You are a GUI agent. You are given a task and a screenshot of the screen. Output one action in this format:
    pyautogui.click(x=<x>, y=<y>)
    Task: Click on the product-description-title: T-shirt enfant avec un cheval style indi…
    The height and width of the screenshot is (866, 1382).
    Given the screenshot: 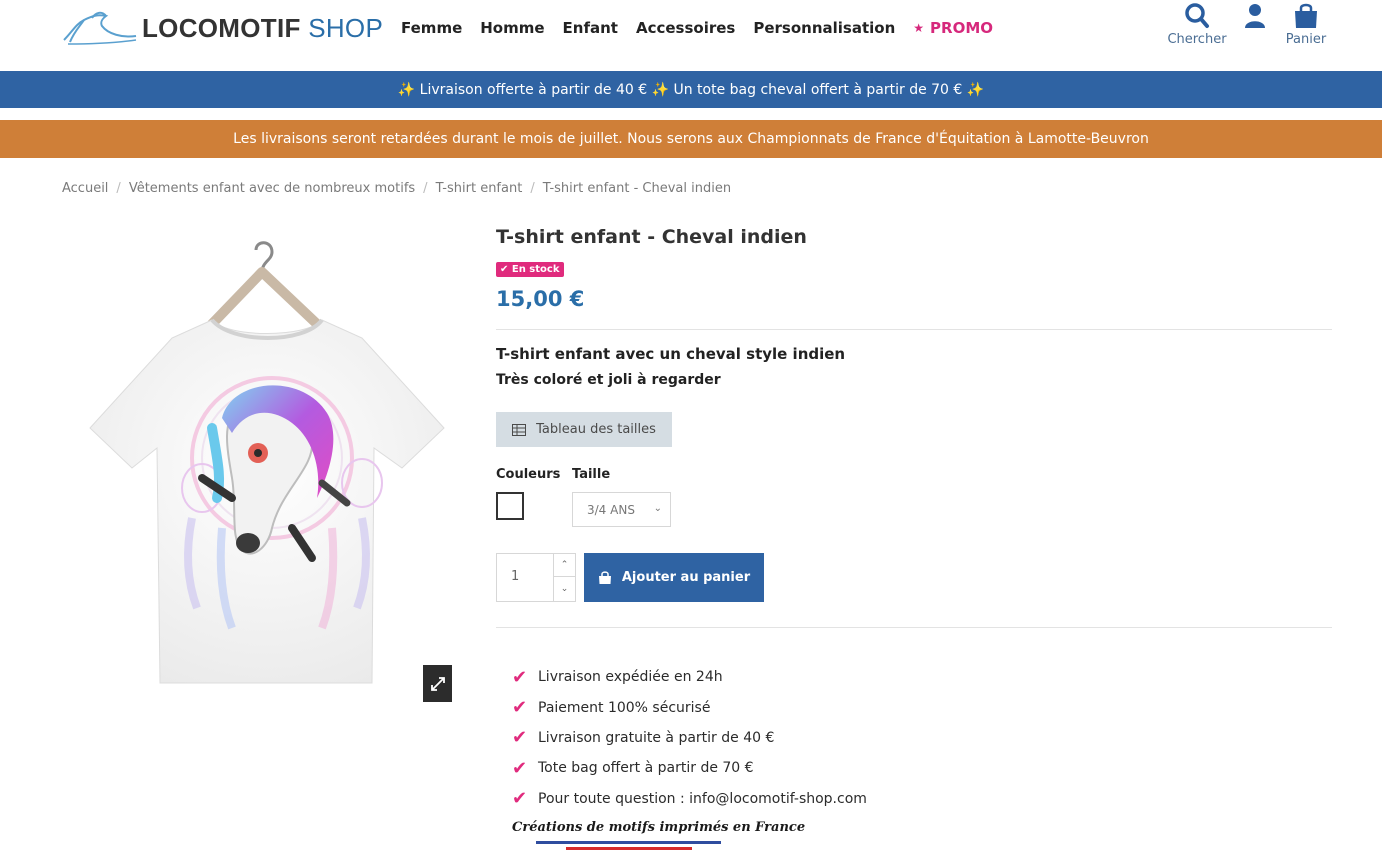 What is the action you would take?
    pyautogui.click(x=671, y=354)
    